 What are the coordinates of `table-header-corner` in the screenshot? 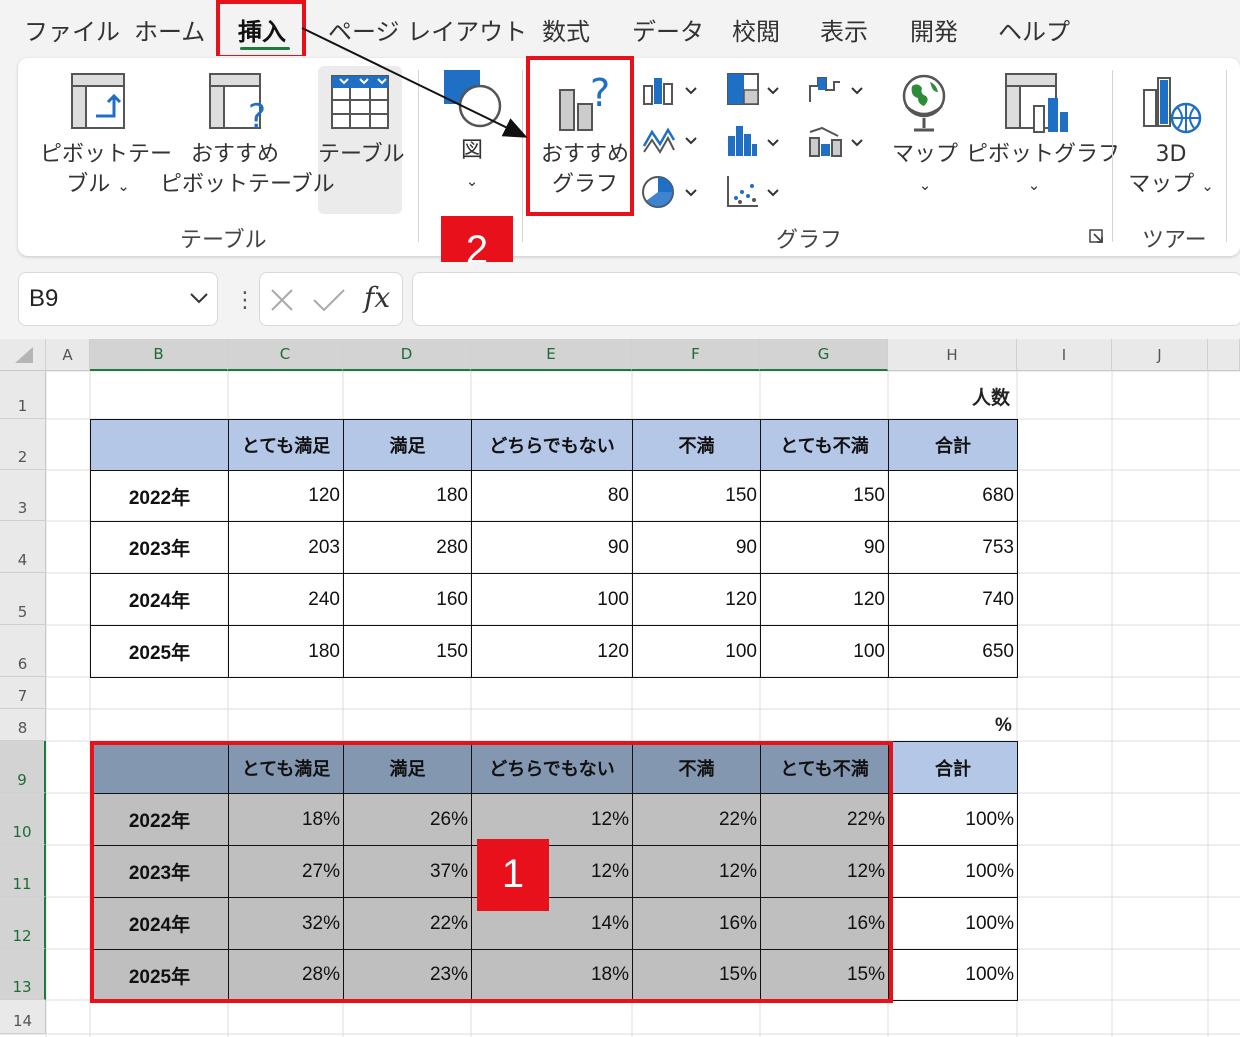 It's located at (159, 445).